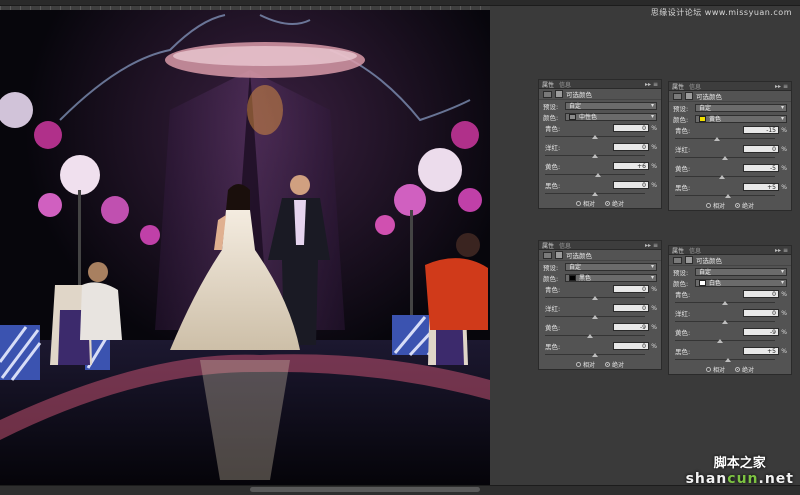 The image size is (800, 495). What do you see at coordinates (365, 489) in the screenshot?
I see `horizontal-scrollbar` at bounding box center [365, 489].